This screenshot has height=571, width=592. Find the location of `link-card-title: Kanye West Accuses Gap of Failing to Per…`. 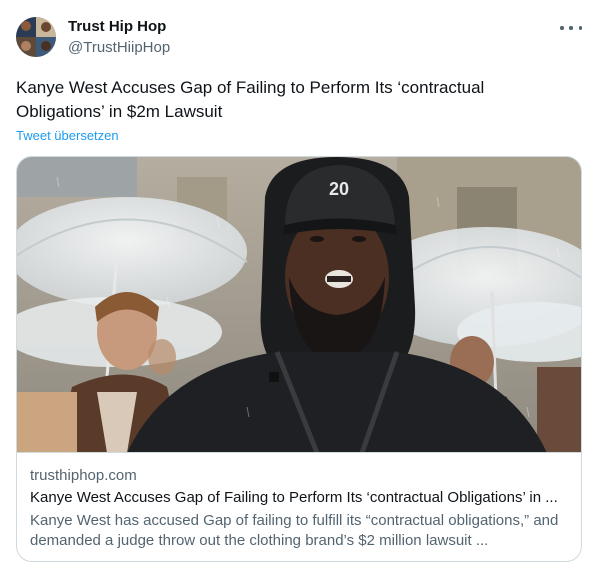

link-card-title: Kanye West Accuses Gap of Failing to Per… is located at coordinates (302, 497).